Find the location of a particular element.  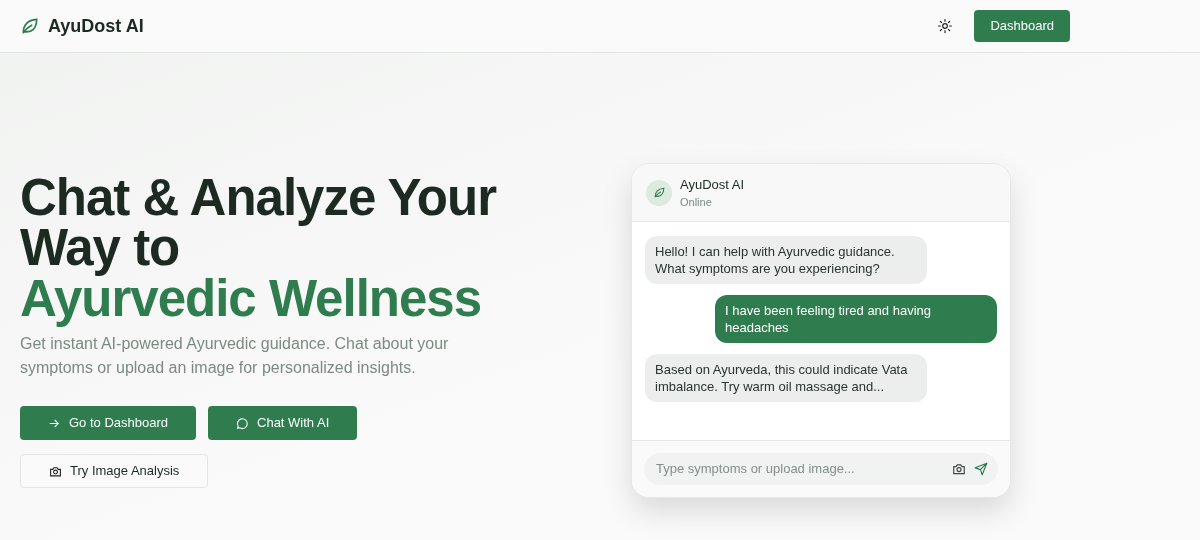

avatar-leaf-icon is located at coordinates (659, 192).